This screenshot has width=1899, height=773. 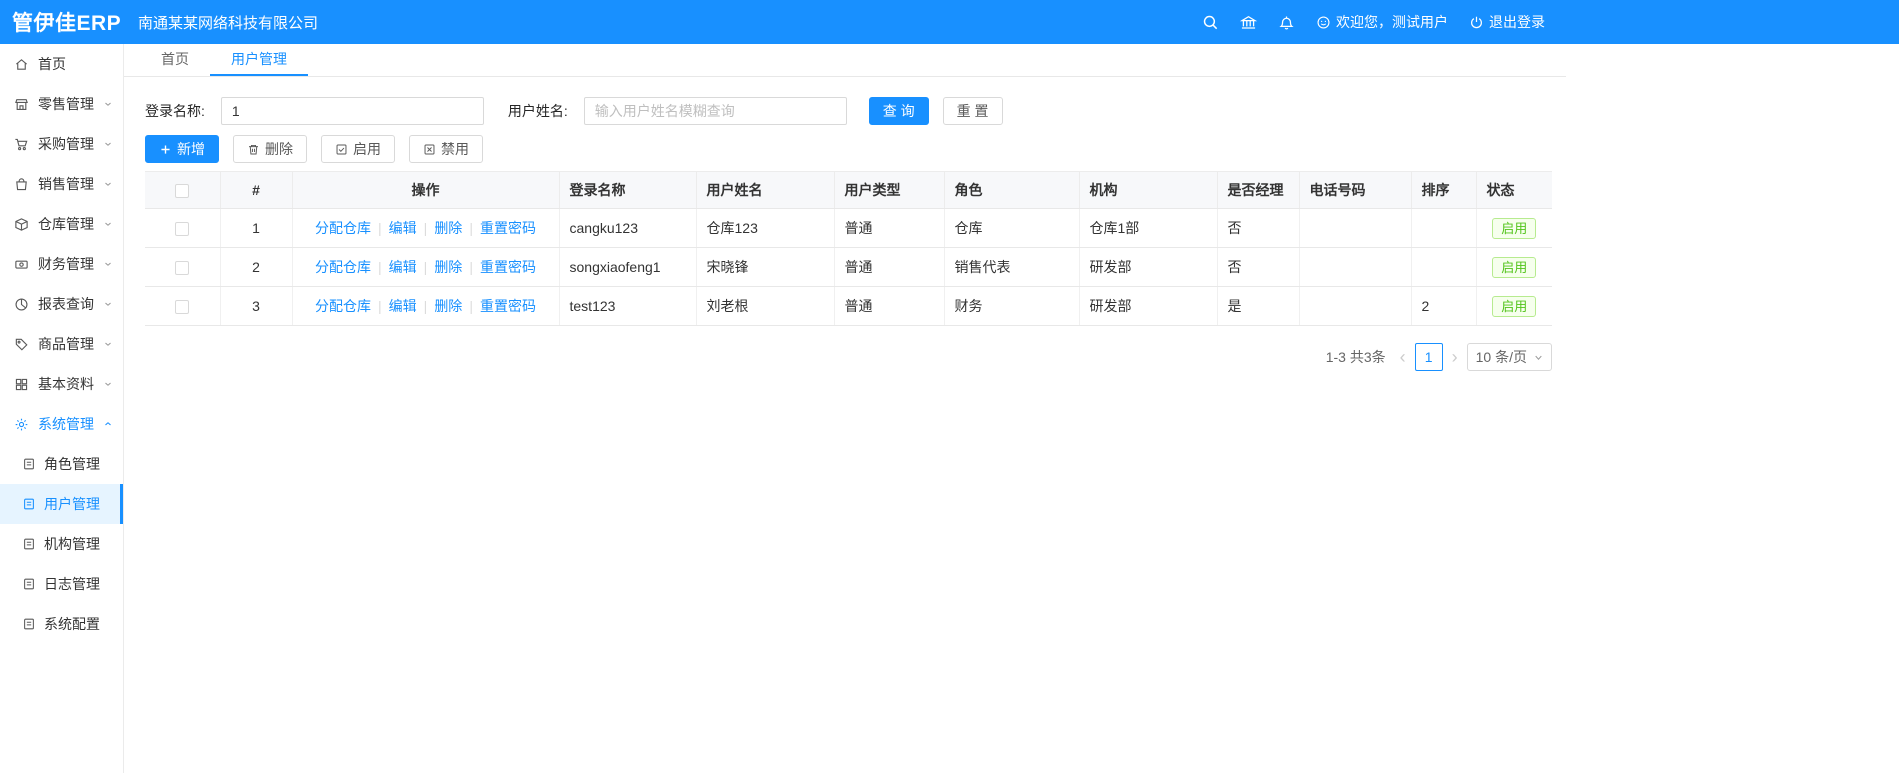 I want to click on reset-button: 重 置, so click(x=972, y=111).